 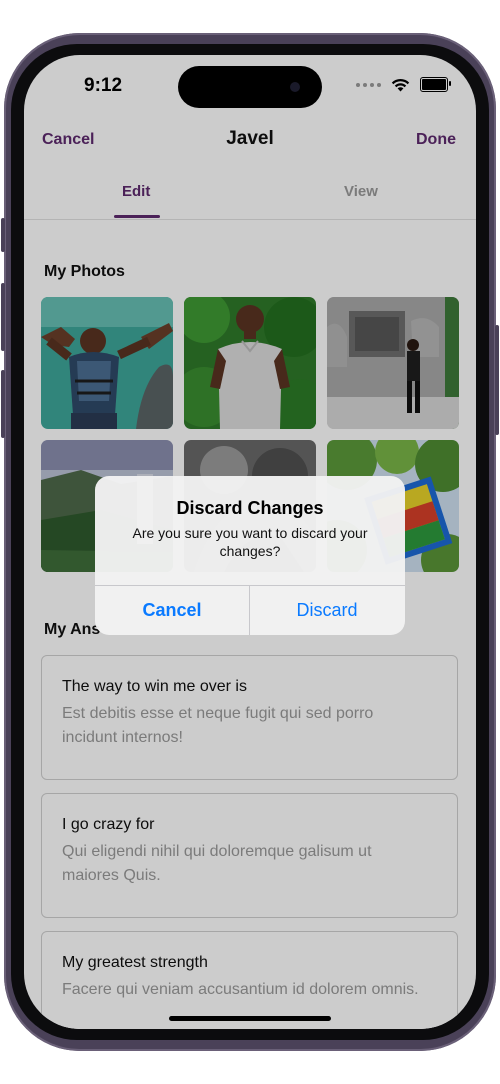 I want to click on dynamic-island, so click(x=250, y=87).